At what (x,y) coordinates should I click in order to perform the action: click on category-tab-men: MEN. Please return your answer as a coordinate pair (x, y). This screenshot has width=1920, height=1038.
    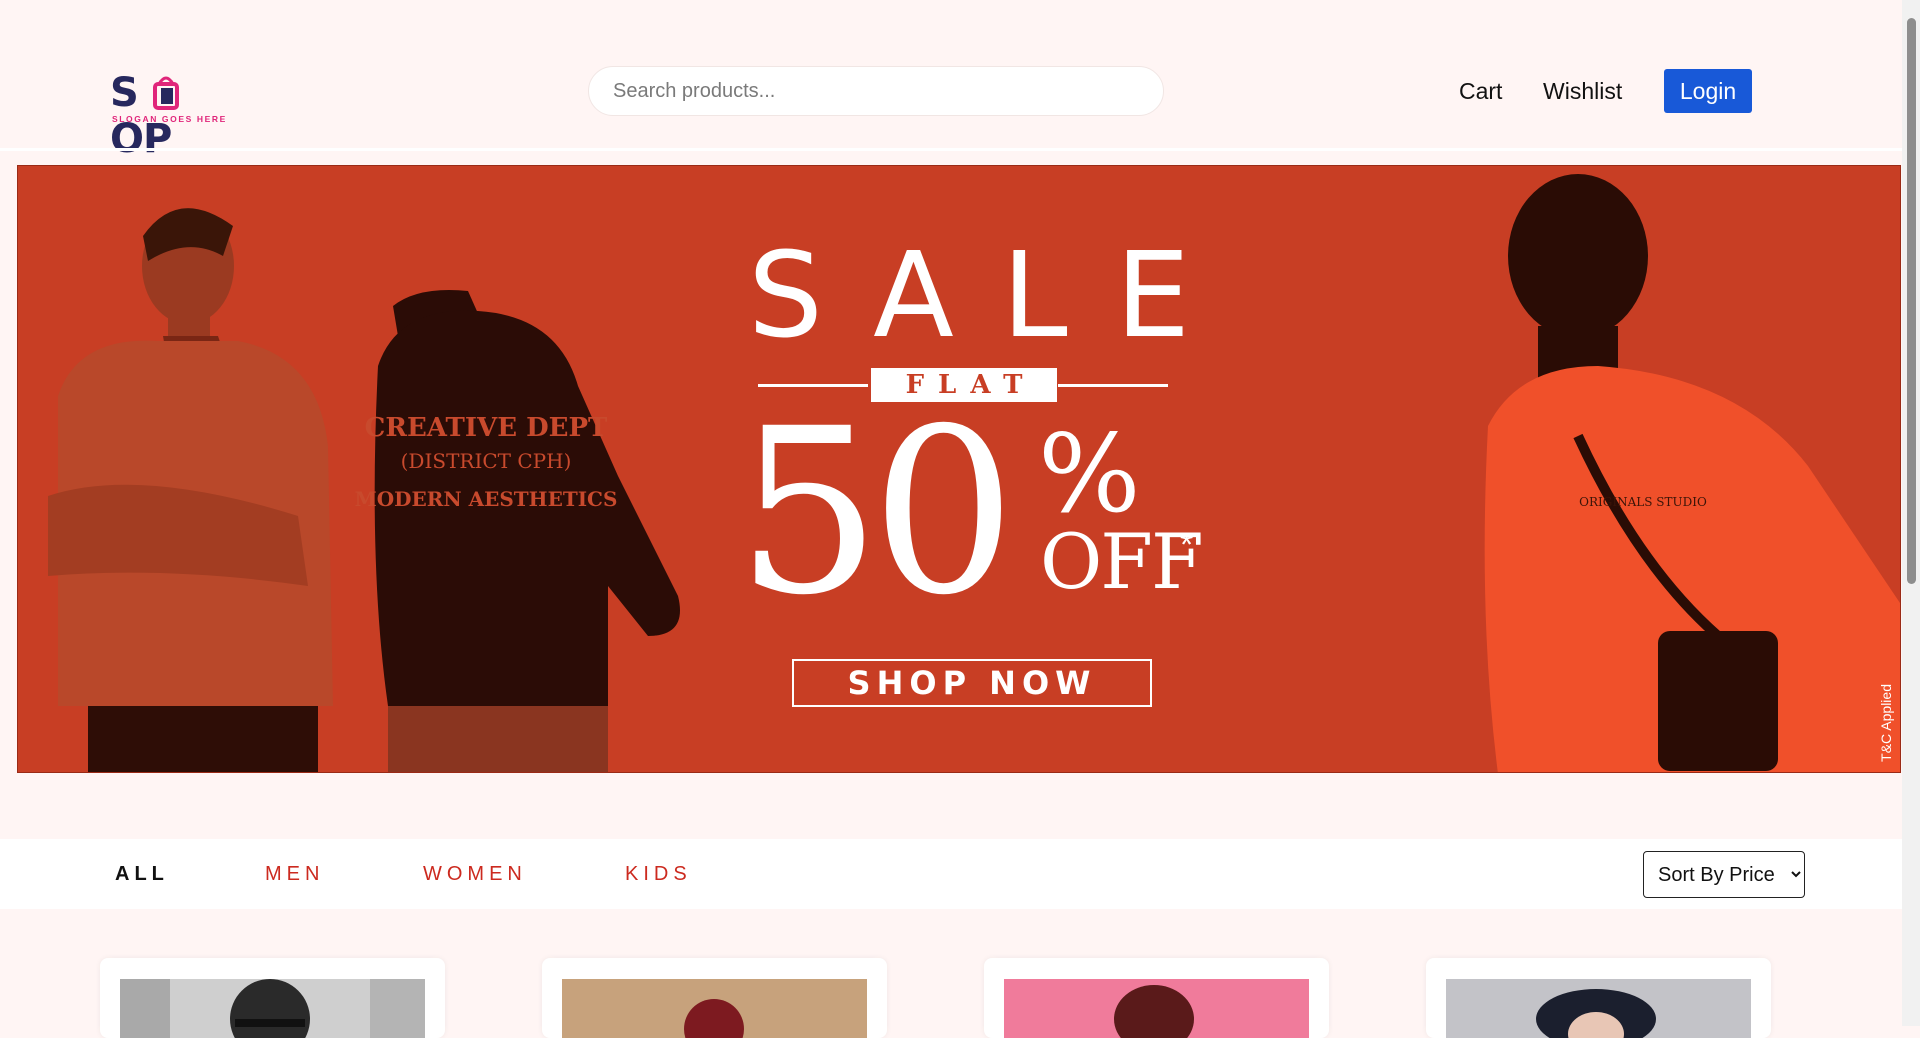
    Looking at the image, I should click on (294, 874).